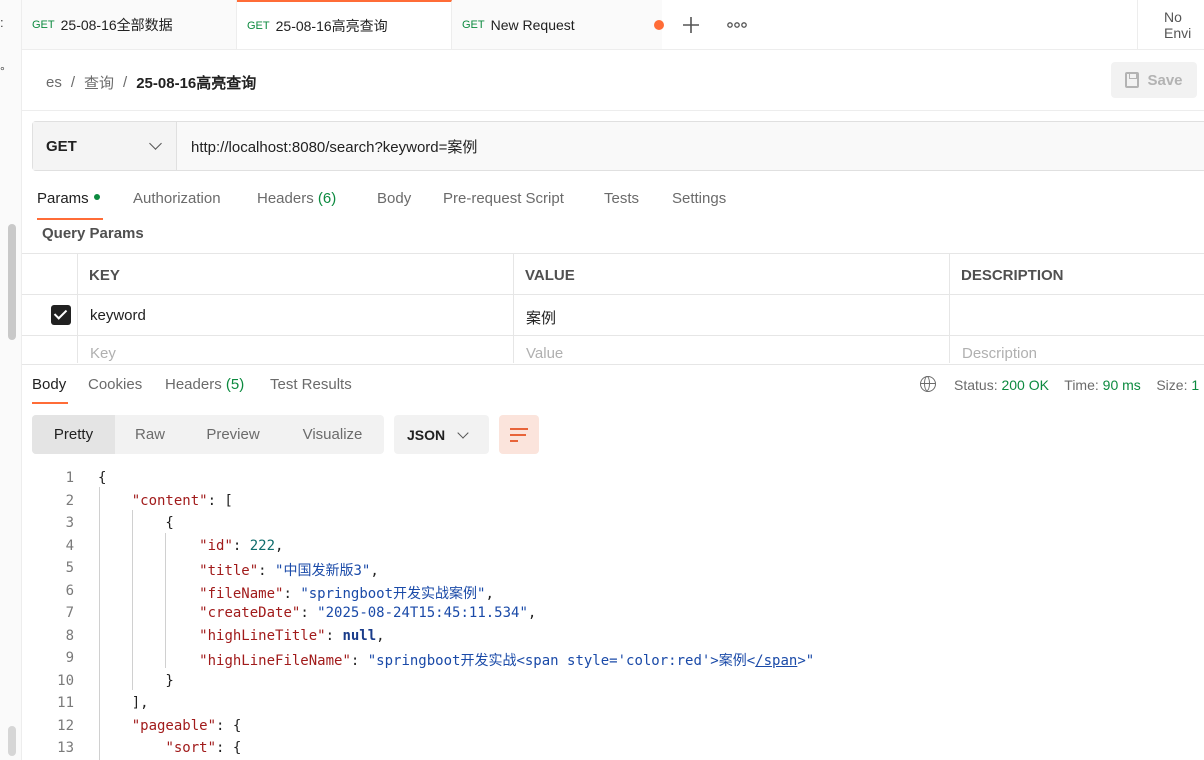  What do you see at coordinates (289, 571) in the screenshot?
I see `code-line: "title": "中国发新版3",` at bounding box center [289, 571].